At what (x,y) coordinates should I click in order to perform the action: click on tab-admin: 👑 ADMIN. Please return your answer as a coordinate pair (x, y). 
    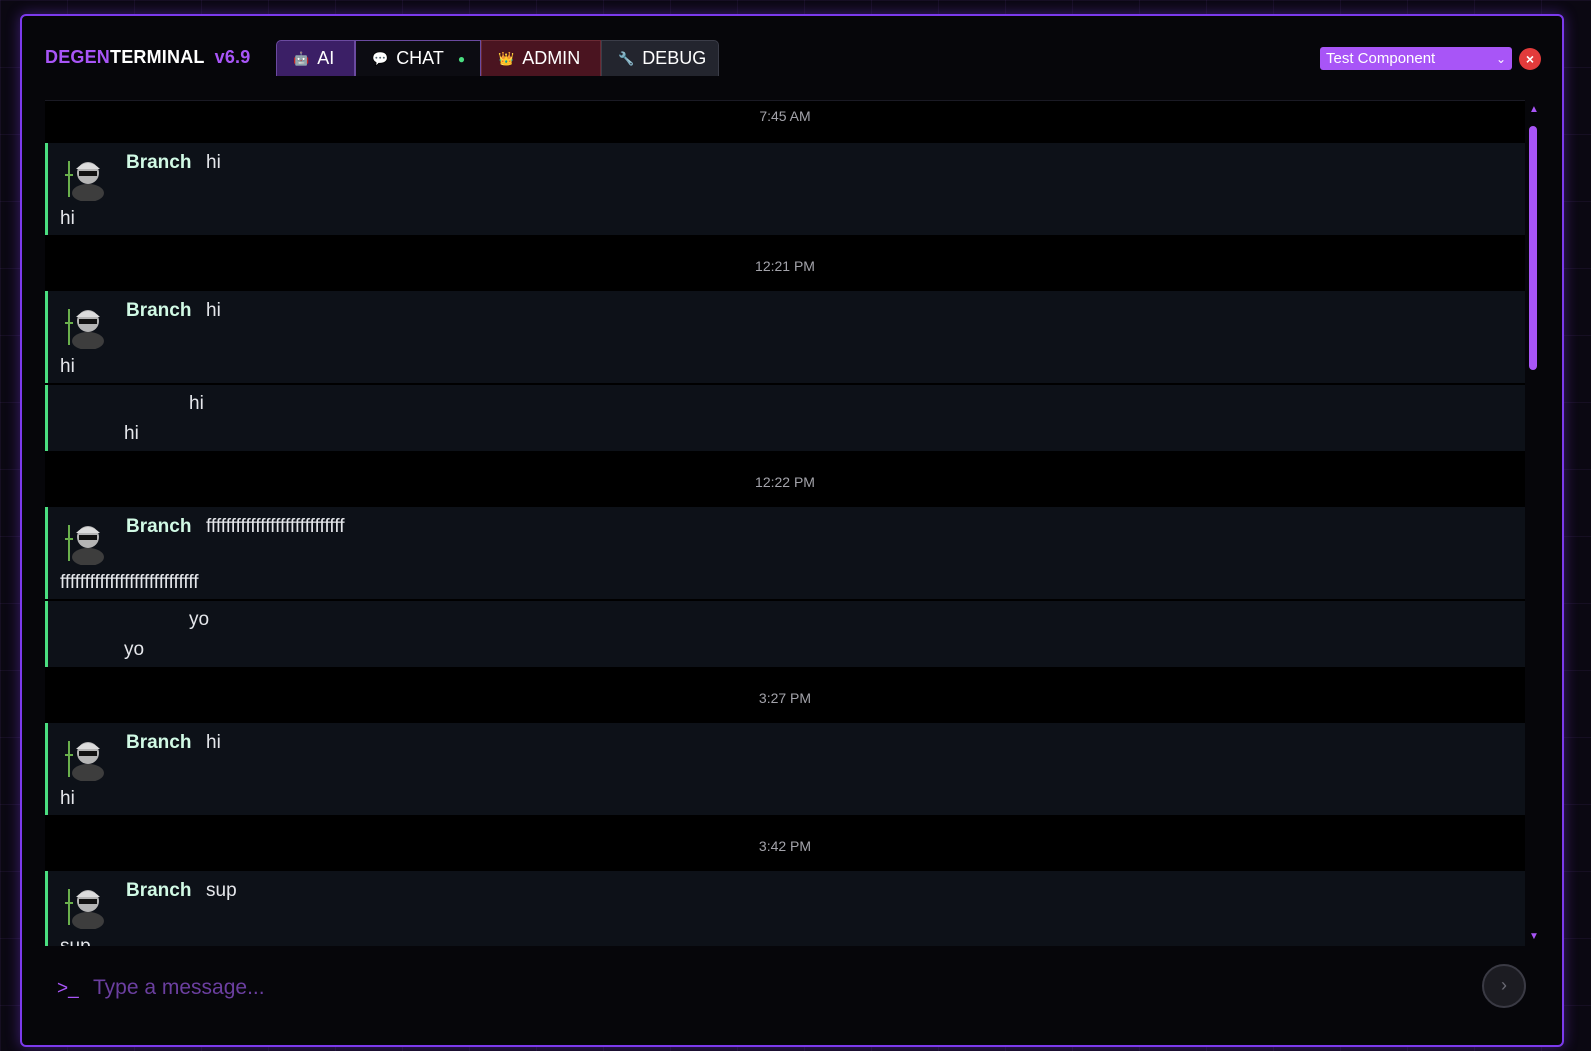
    Looking at the image, I should click on (541, 58).